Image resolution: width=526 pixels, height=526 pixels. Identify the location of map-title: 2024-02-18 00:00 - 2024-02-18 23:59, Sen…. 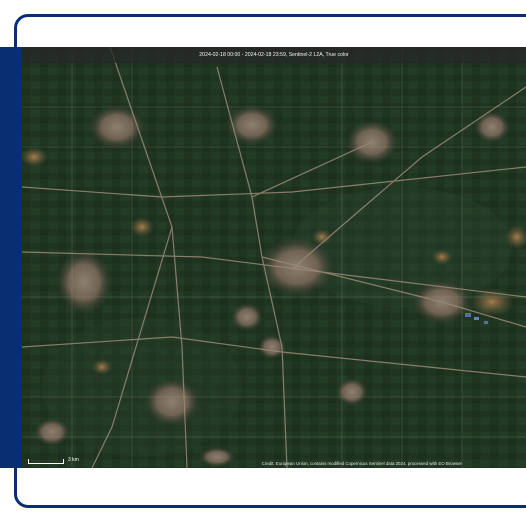
(274, 55).